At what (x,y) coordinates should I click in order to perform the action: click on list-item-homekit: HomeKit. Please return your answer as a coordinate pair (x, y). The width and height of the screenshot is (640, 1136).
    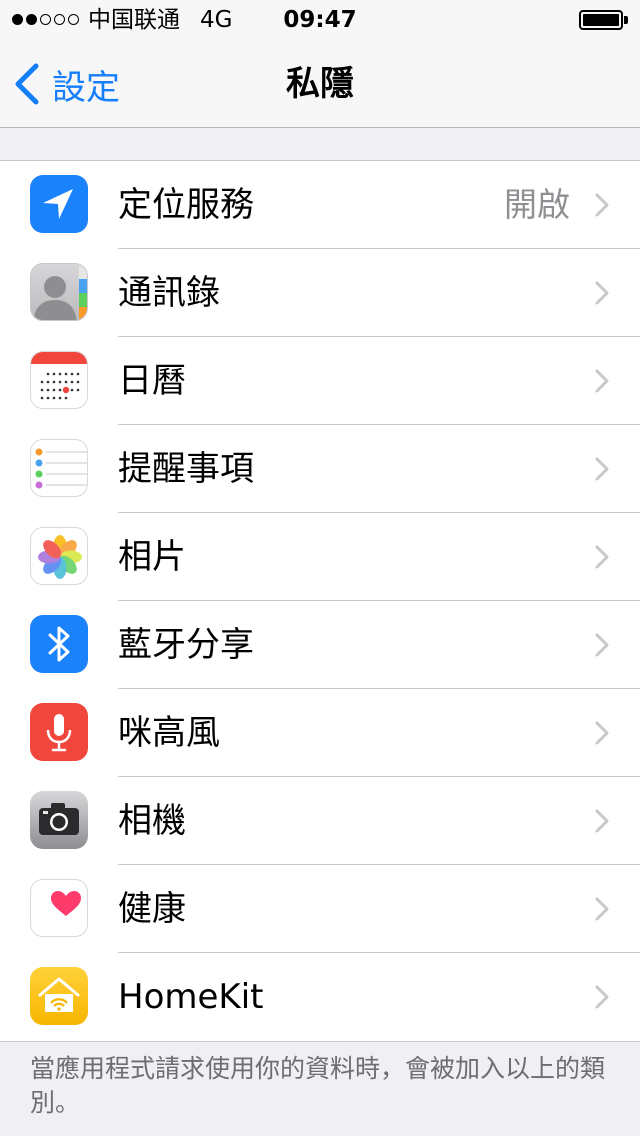
    Looking at the image, I should click on (320, 997).